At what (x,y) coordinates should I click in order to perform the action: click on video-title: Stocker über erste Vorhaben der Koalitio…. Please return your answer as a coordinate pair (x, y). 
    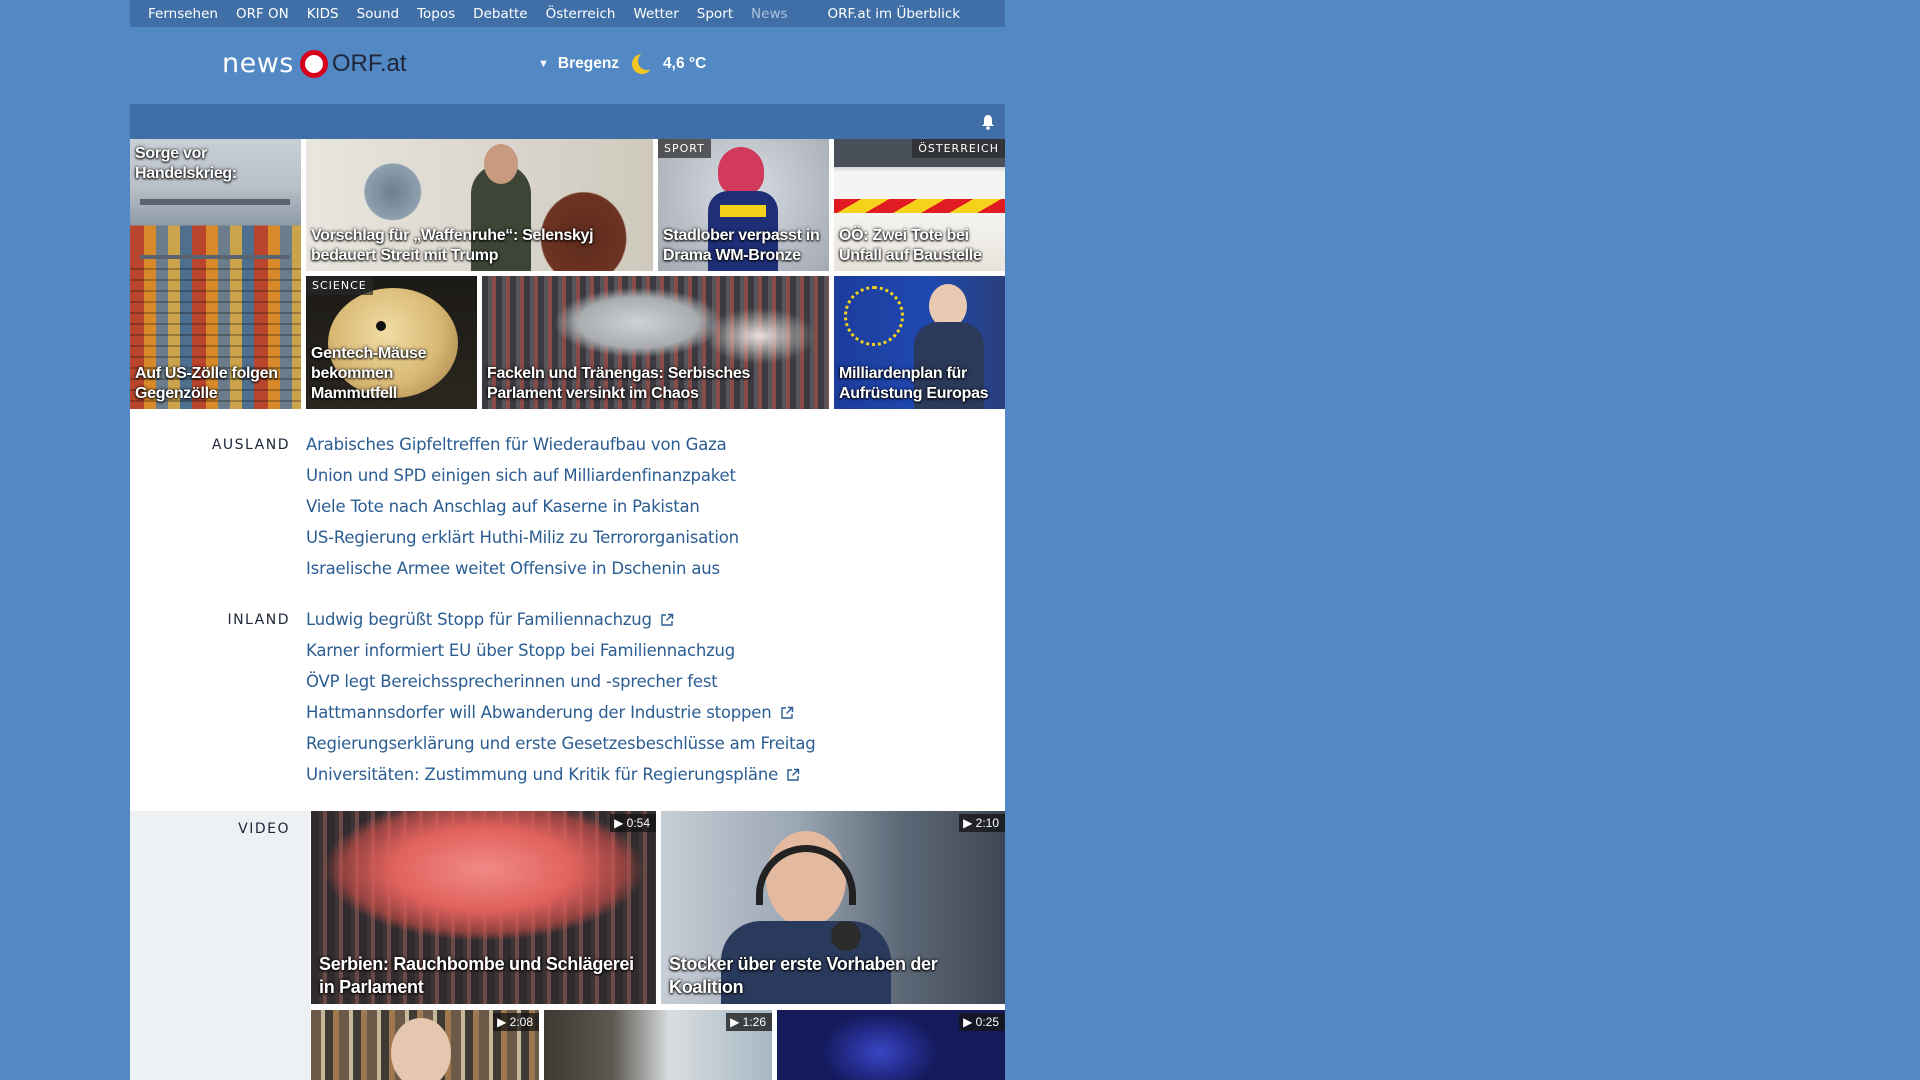
    Looking at the image, I should click on (803, 975).